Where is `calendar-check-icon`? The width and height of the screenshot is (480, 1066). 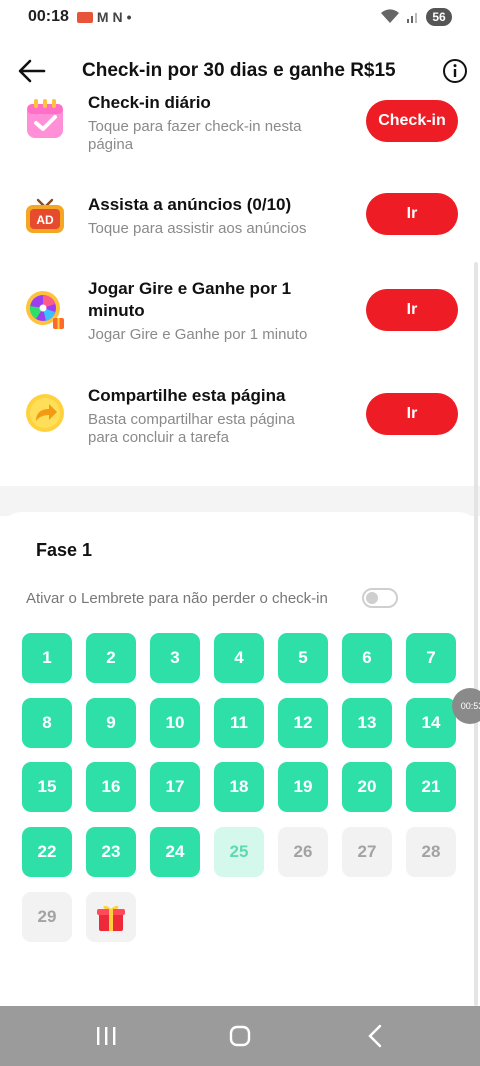 calendar-check-icon is located at coordinates (45, 118).